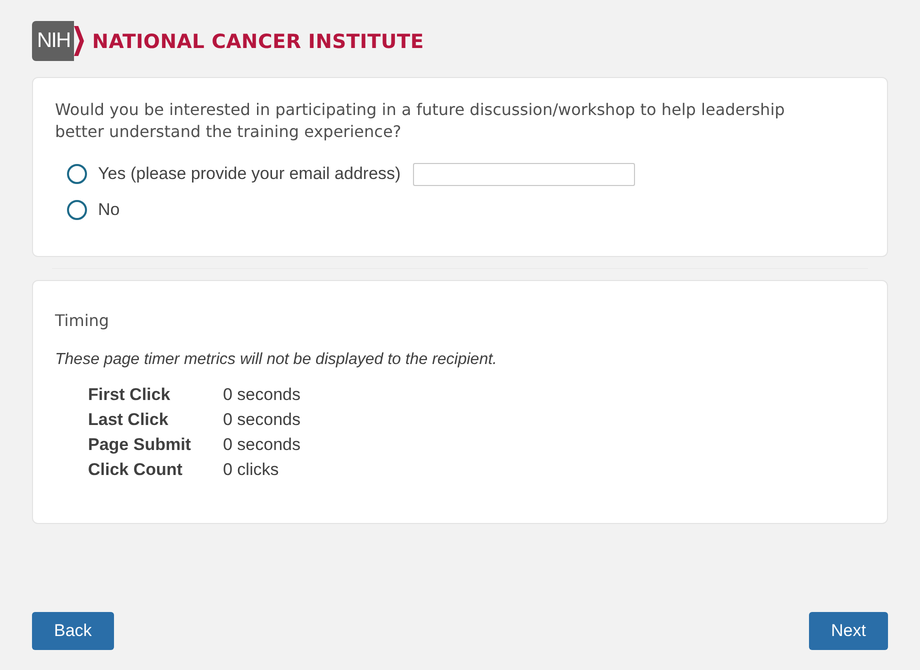 This screenshot has width=920, height=670. What do you see at coordinates (136, 470) in the screenshot?
I see `metric-label: Click Count` at bounding box center [136, 470].